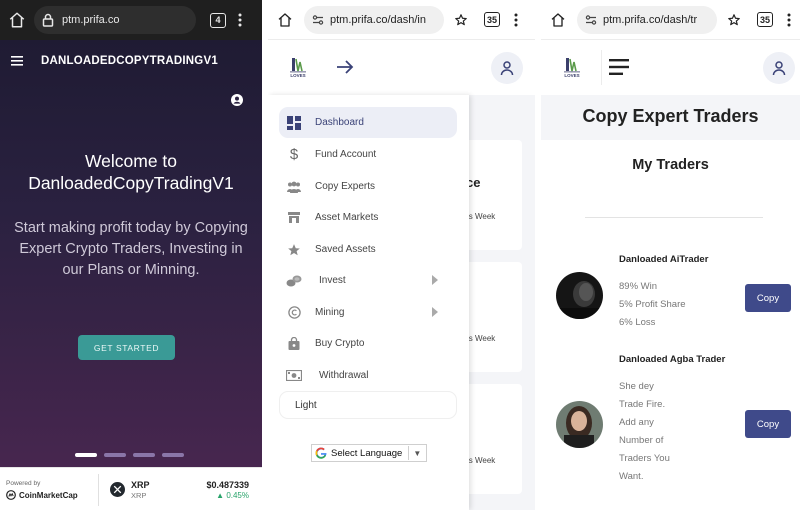  I want to click on menu-item-label: Copy Experts, so click(345, 186).